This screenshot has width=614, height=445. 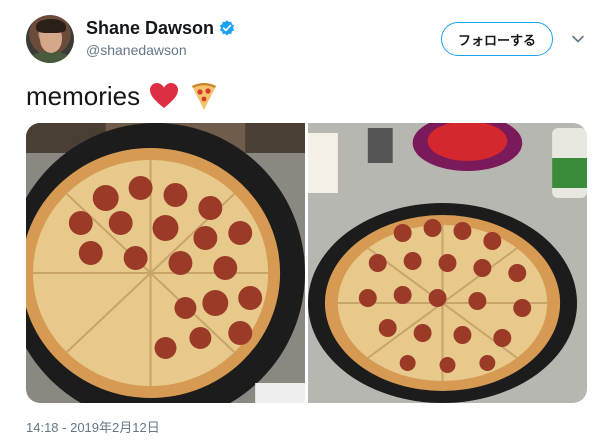 I want to click on name-row: Shane Dawson, so click(x=161, y=28).